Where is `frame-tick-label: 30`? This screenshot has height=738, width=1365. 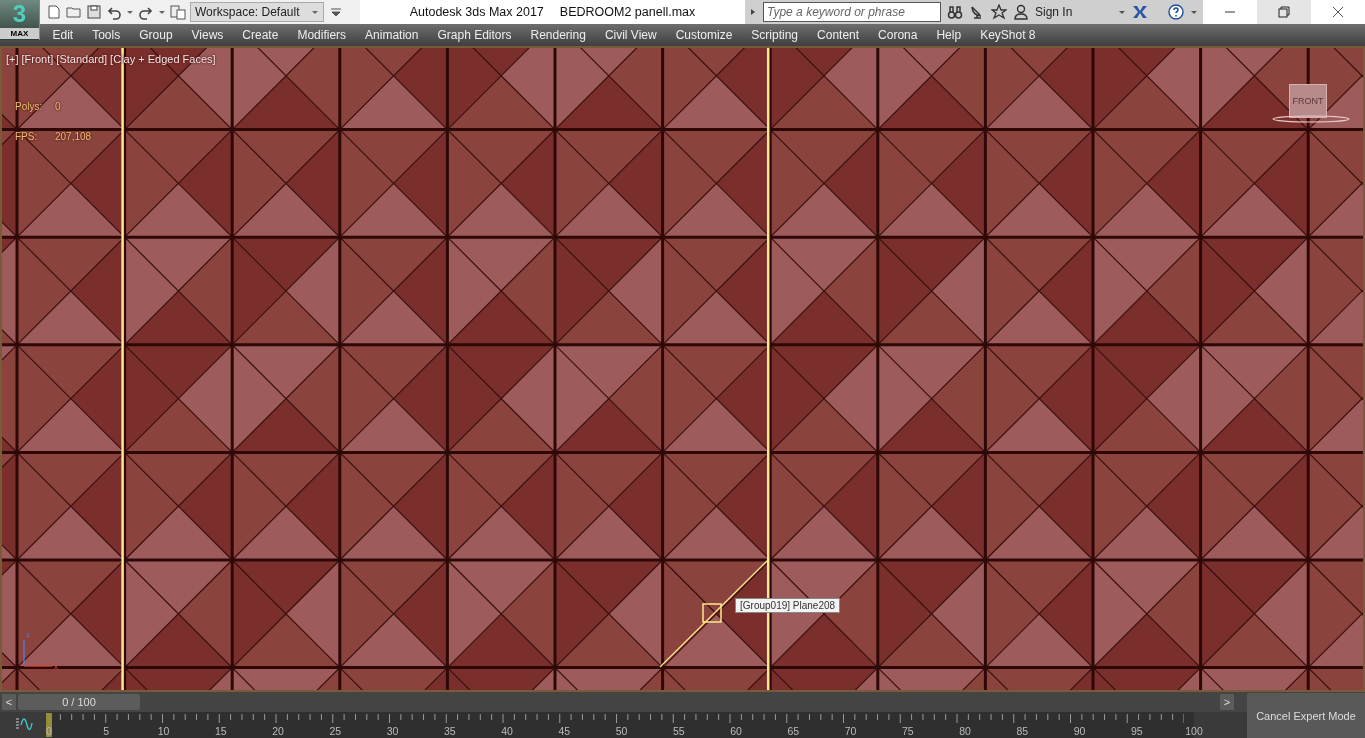
frame-tick-label: 30 is located at coordinates (392, 731).